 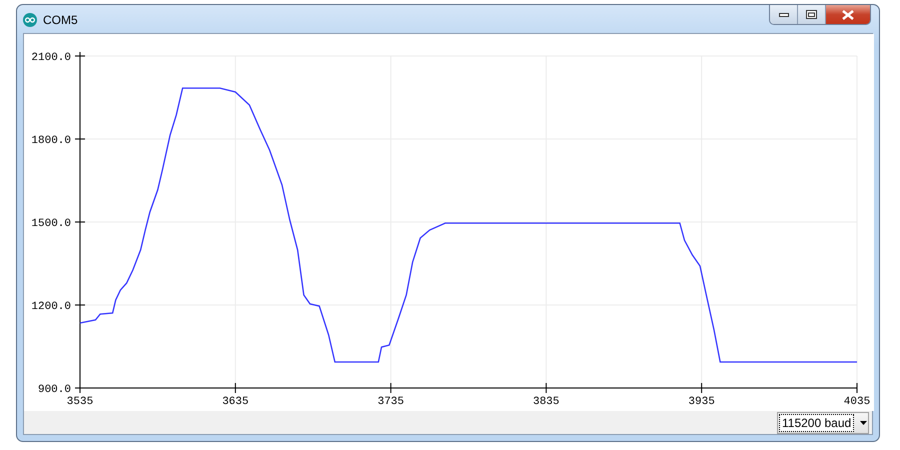 I want to click on app-logo-icon, so click(x=30, y=20).